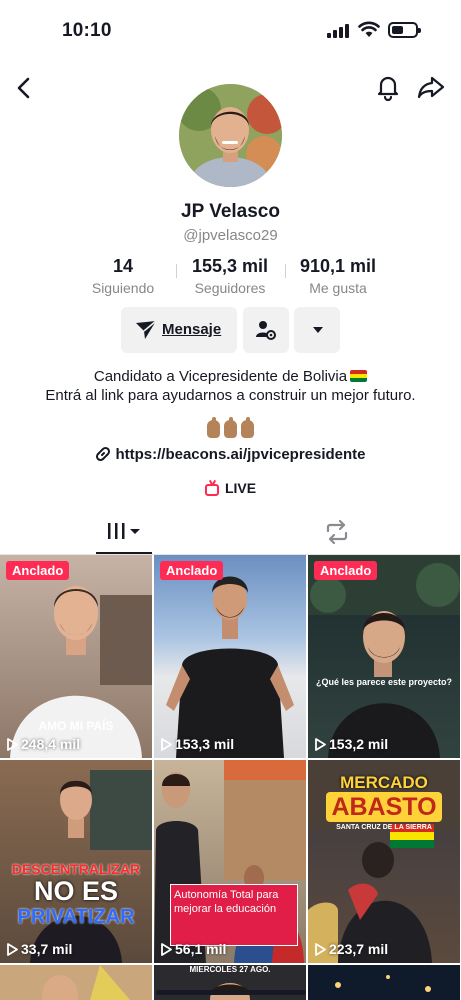  Describe the element at coordinates (230, 211) in the screenshot. I see `profile-name: JP Velasco` at that location.